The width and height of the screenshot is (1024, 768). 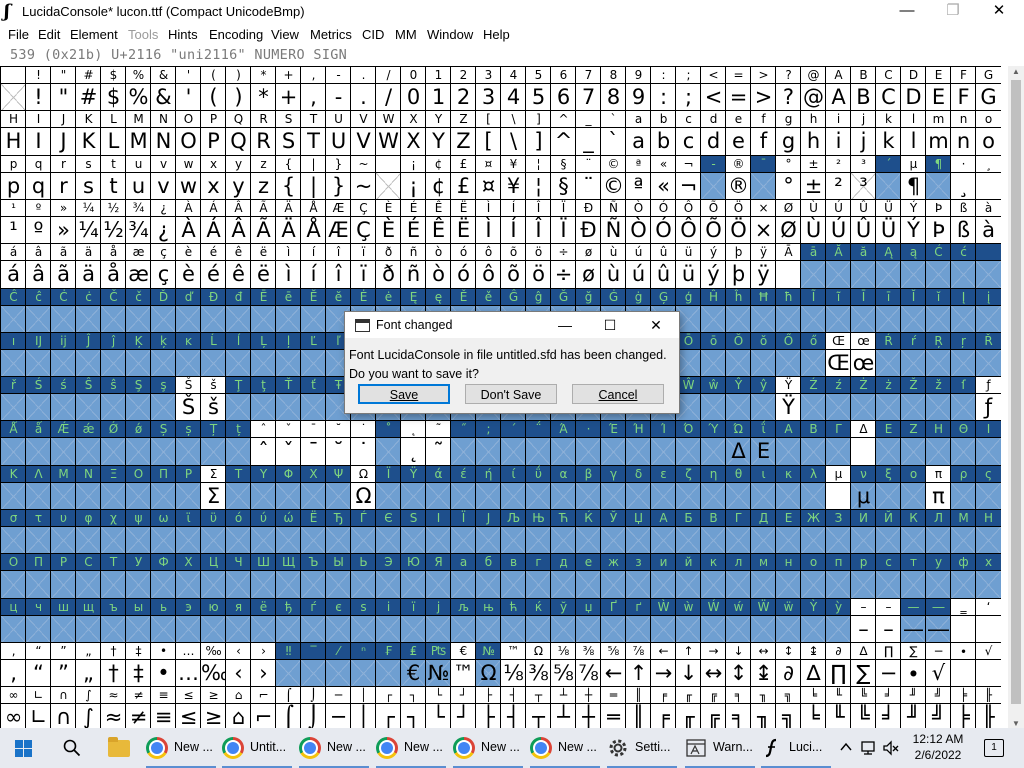 I want to click on glyph-cell: Θ, so click(x=963, y=443).